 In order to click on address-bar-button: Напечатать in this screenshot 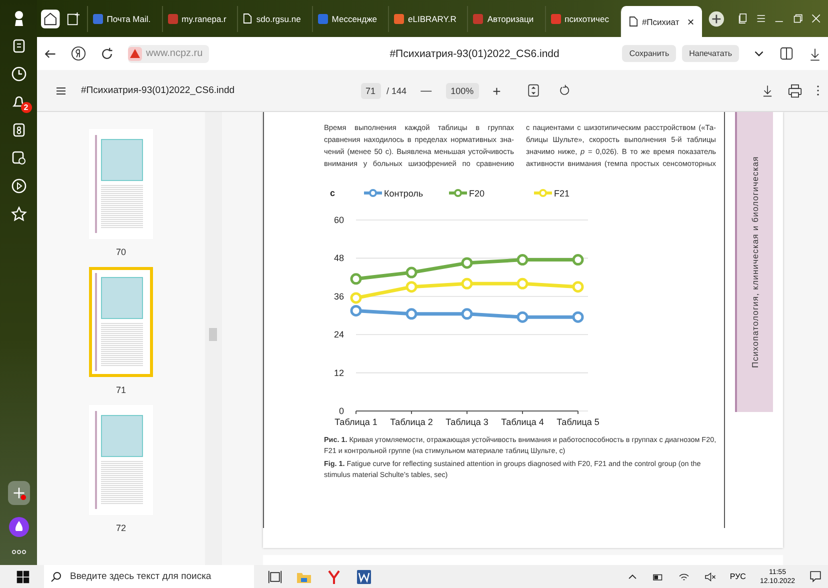, I will do `click(710, 53)`.